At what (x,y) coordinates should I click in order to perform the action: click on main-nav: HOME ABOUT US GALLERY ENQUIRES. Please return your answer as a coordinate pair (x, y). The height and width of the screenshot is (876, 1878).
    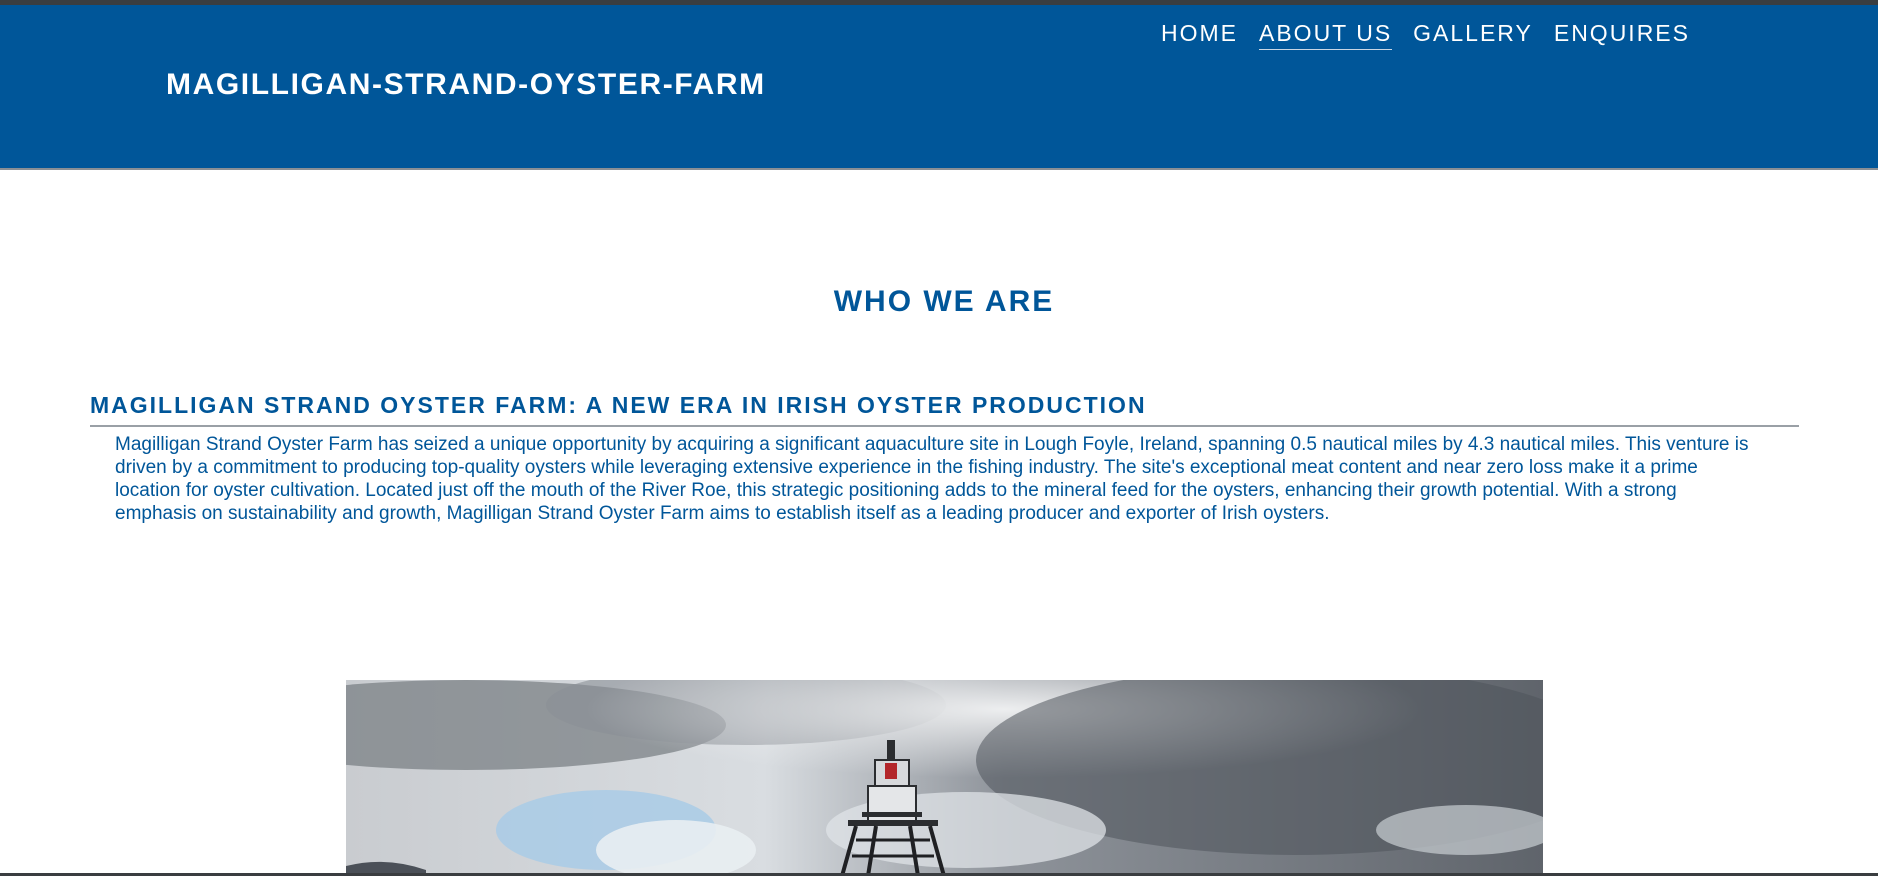
    Looking at the image, I should click on (1425, 35).